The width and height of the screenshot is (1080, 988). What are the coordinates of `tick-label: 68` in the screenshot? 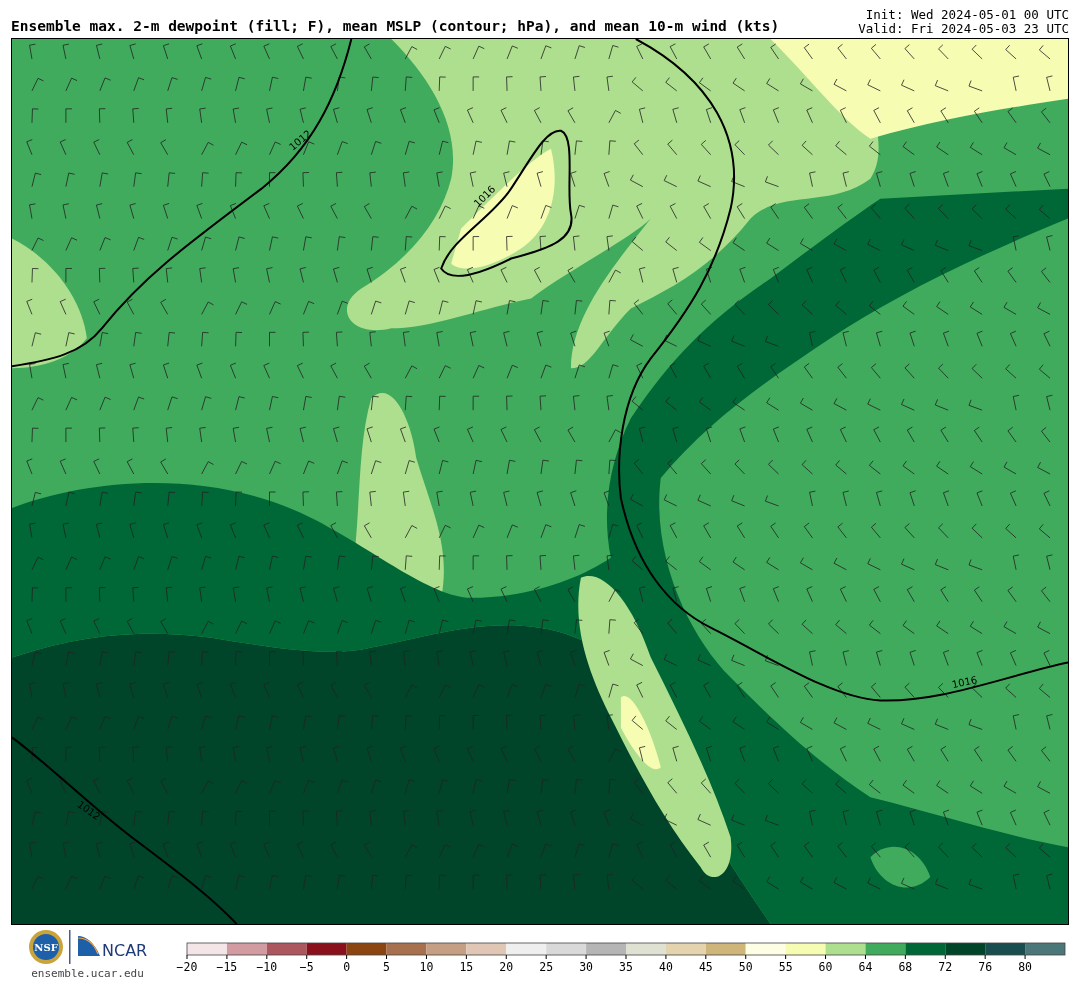 It's located at (905, 967).